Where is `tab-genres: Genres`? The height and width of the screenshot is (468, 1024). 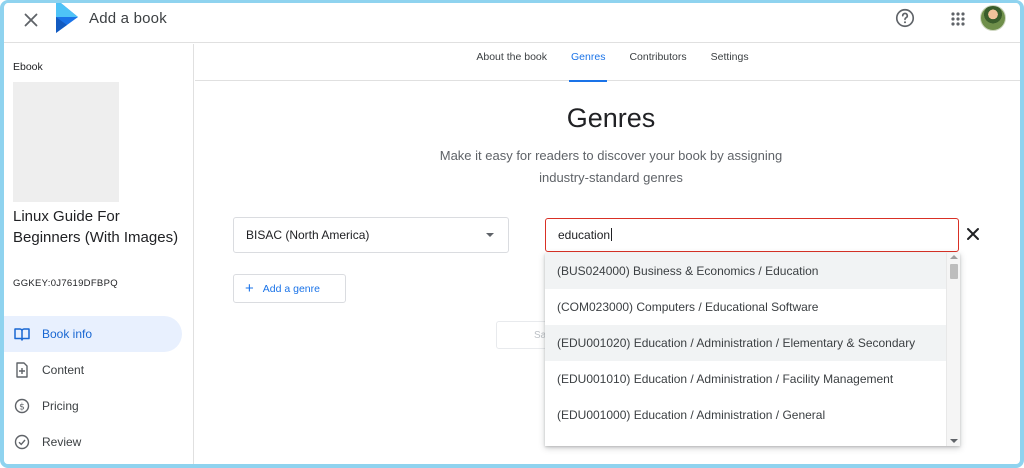
tab-genres: Genres is located at coordinates (588, 63).